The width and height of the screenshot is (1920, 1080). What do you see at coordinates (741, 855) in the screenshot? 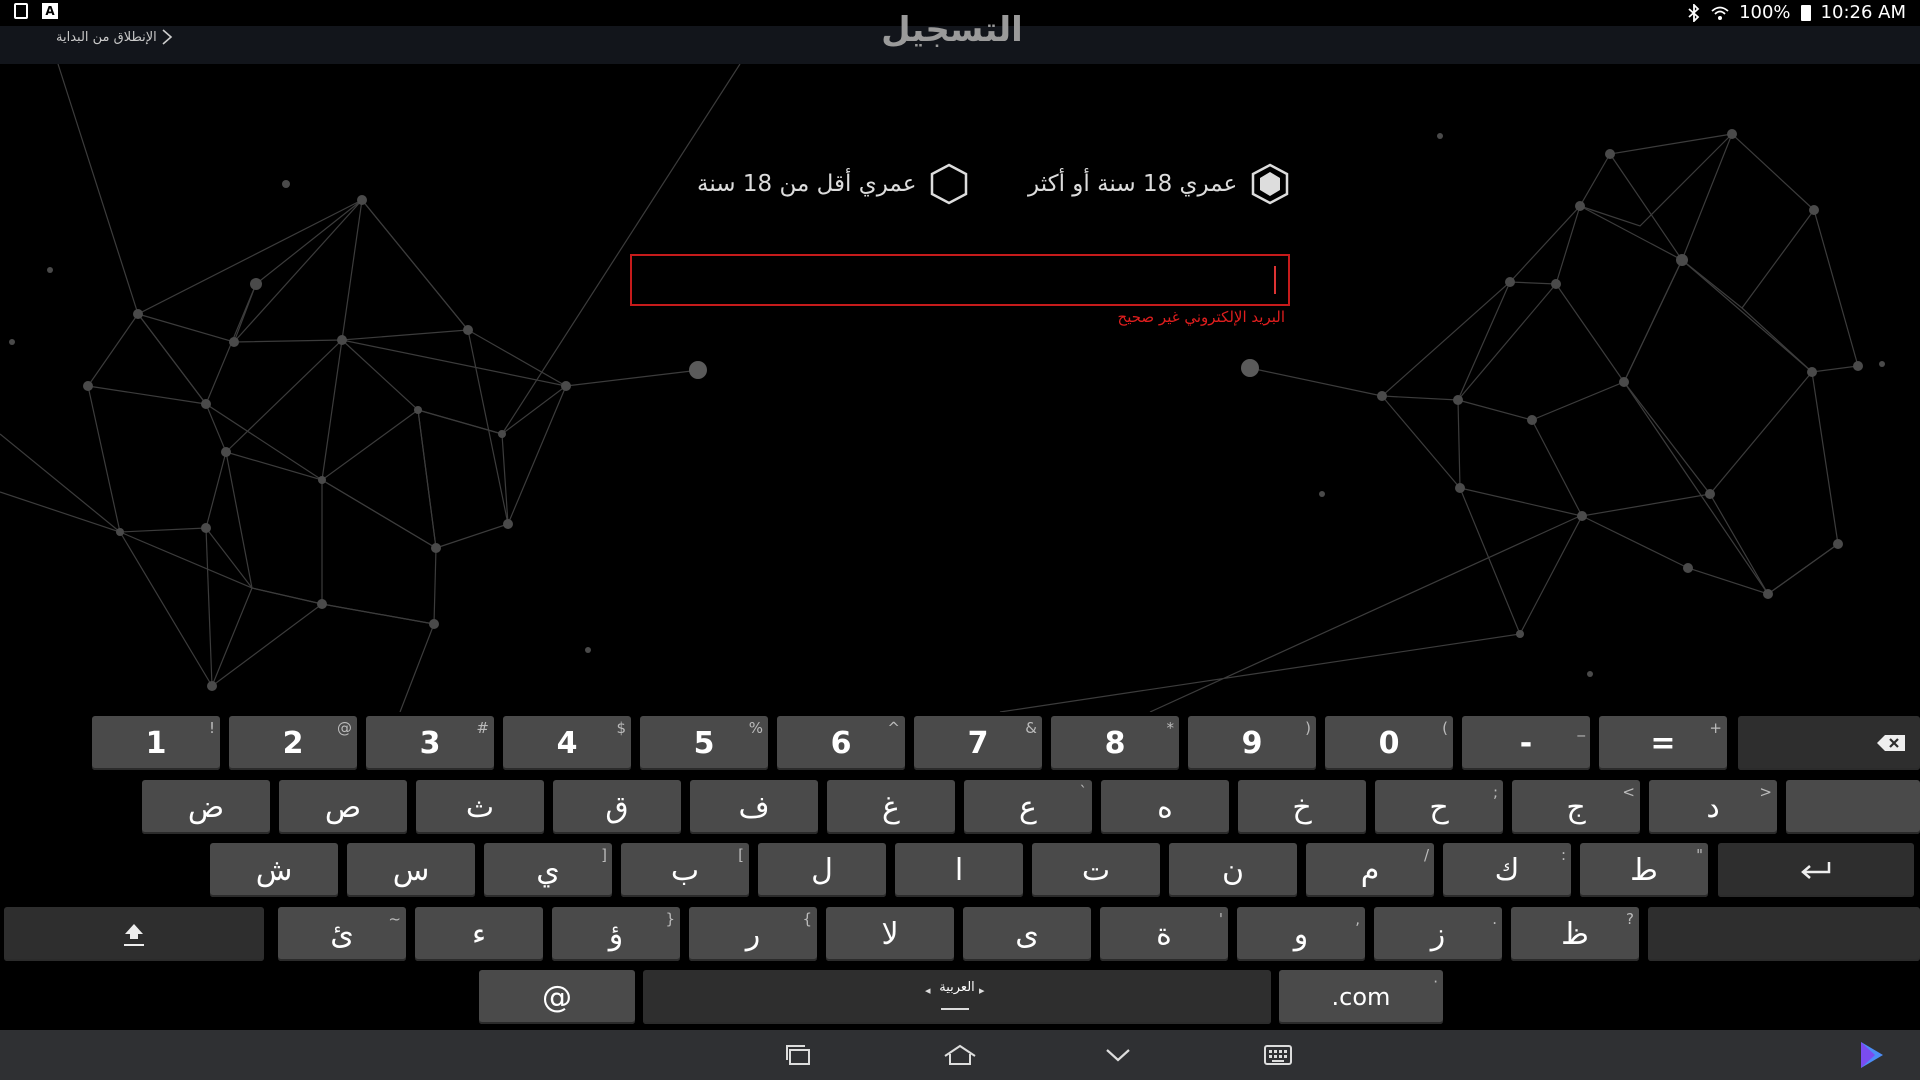
I see `key-hint: [` at bounding box center [741, 855].